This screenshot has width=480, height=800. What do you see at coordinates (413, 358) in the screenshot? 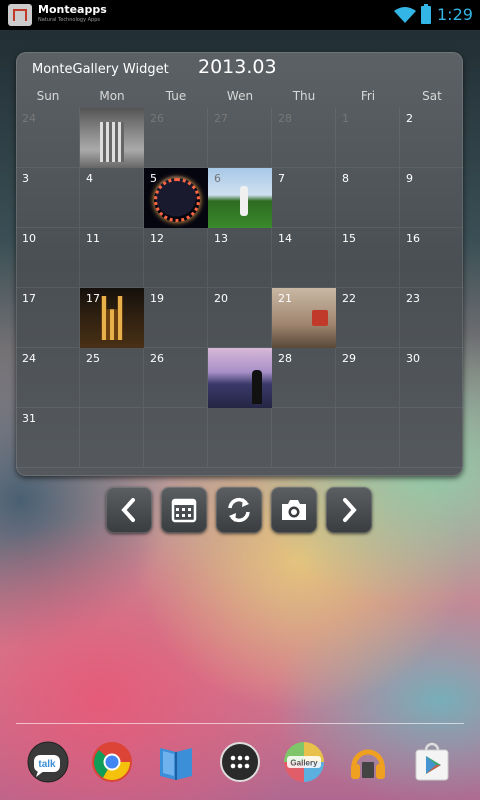
I see `day-number: 30` at bounding box center [413, 358].